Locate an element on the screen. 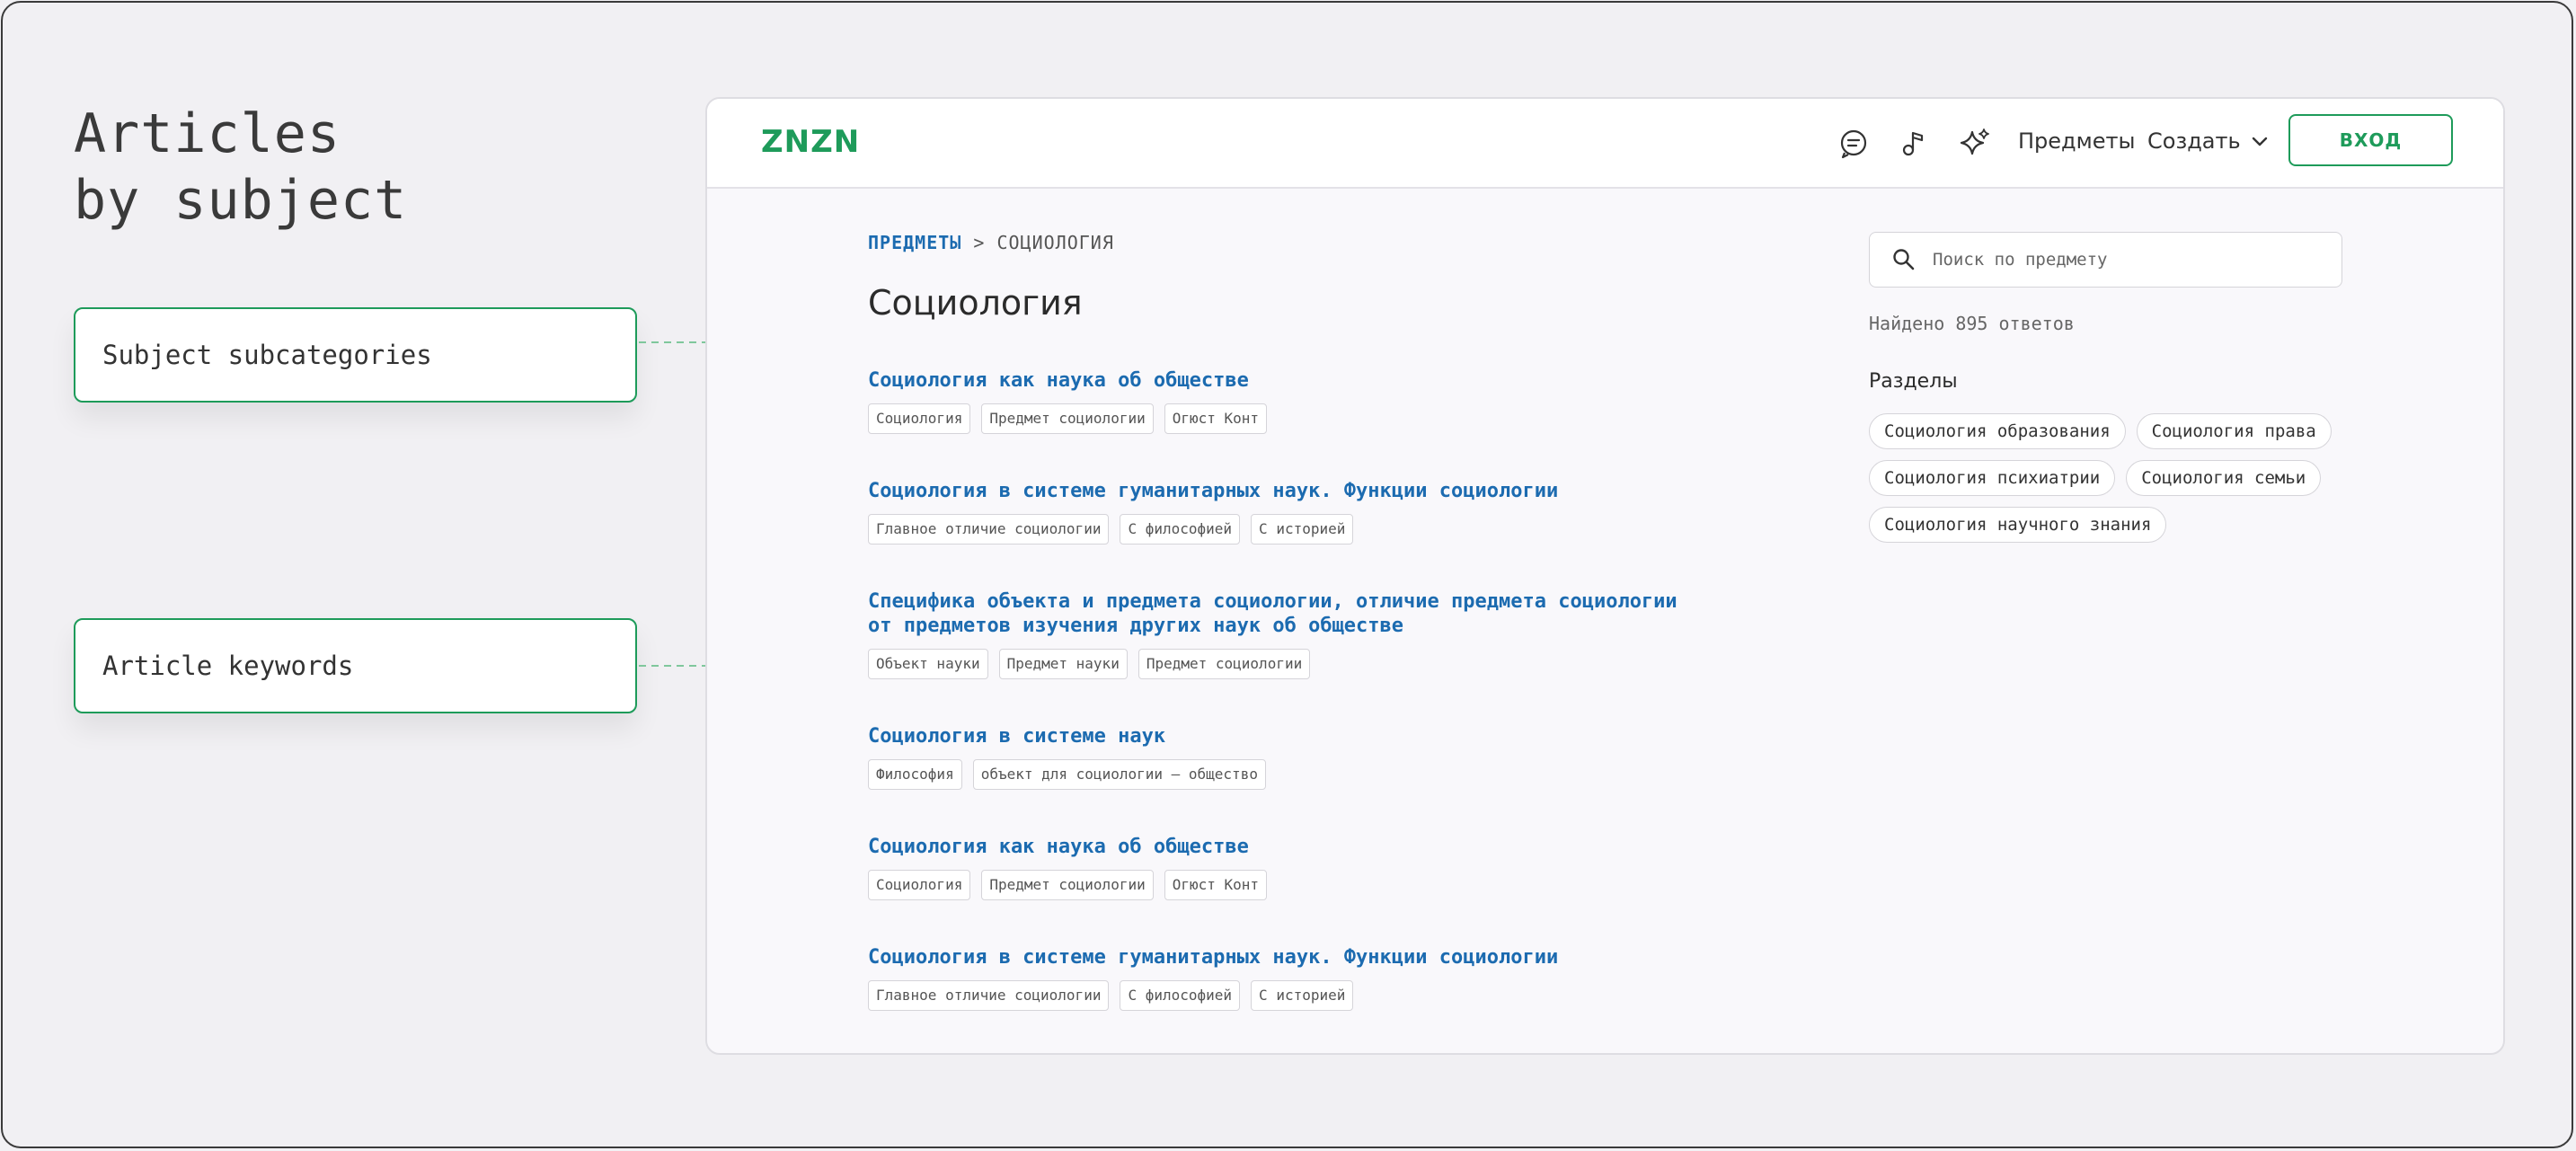 The width and height of the screenshot is (2576, 1151). logo: ZNZN is located at coordinates (810, 142).